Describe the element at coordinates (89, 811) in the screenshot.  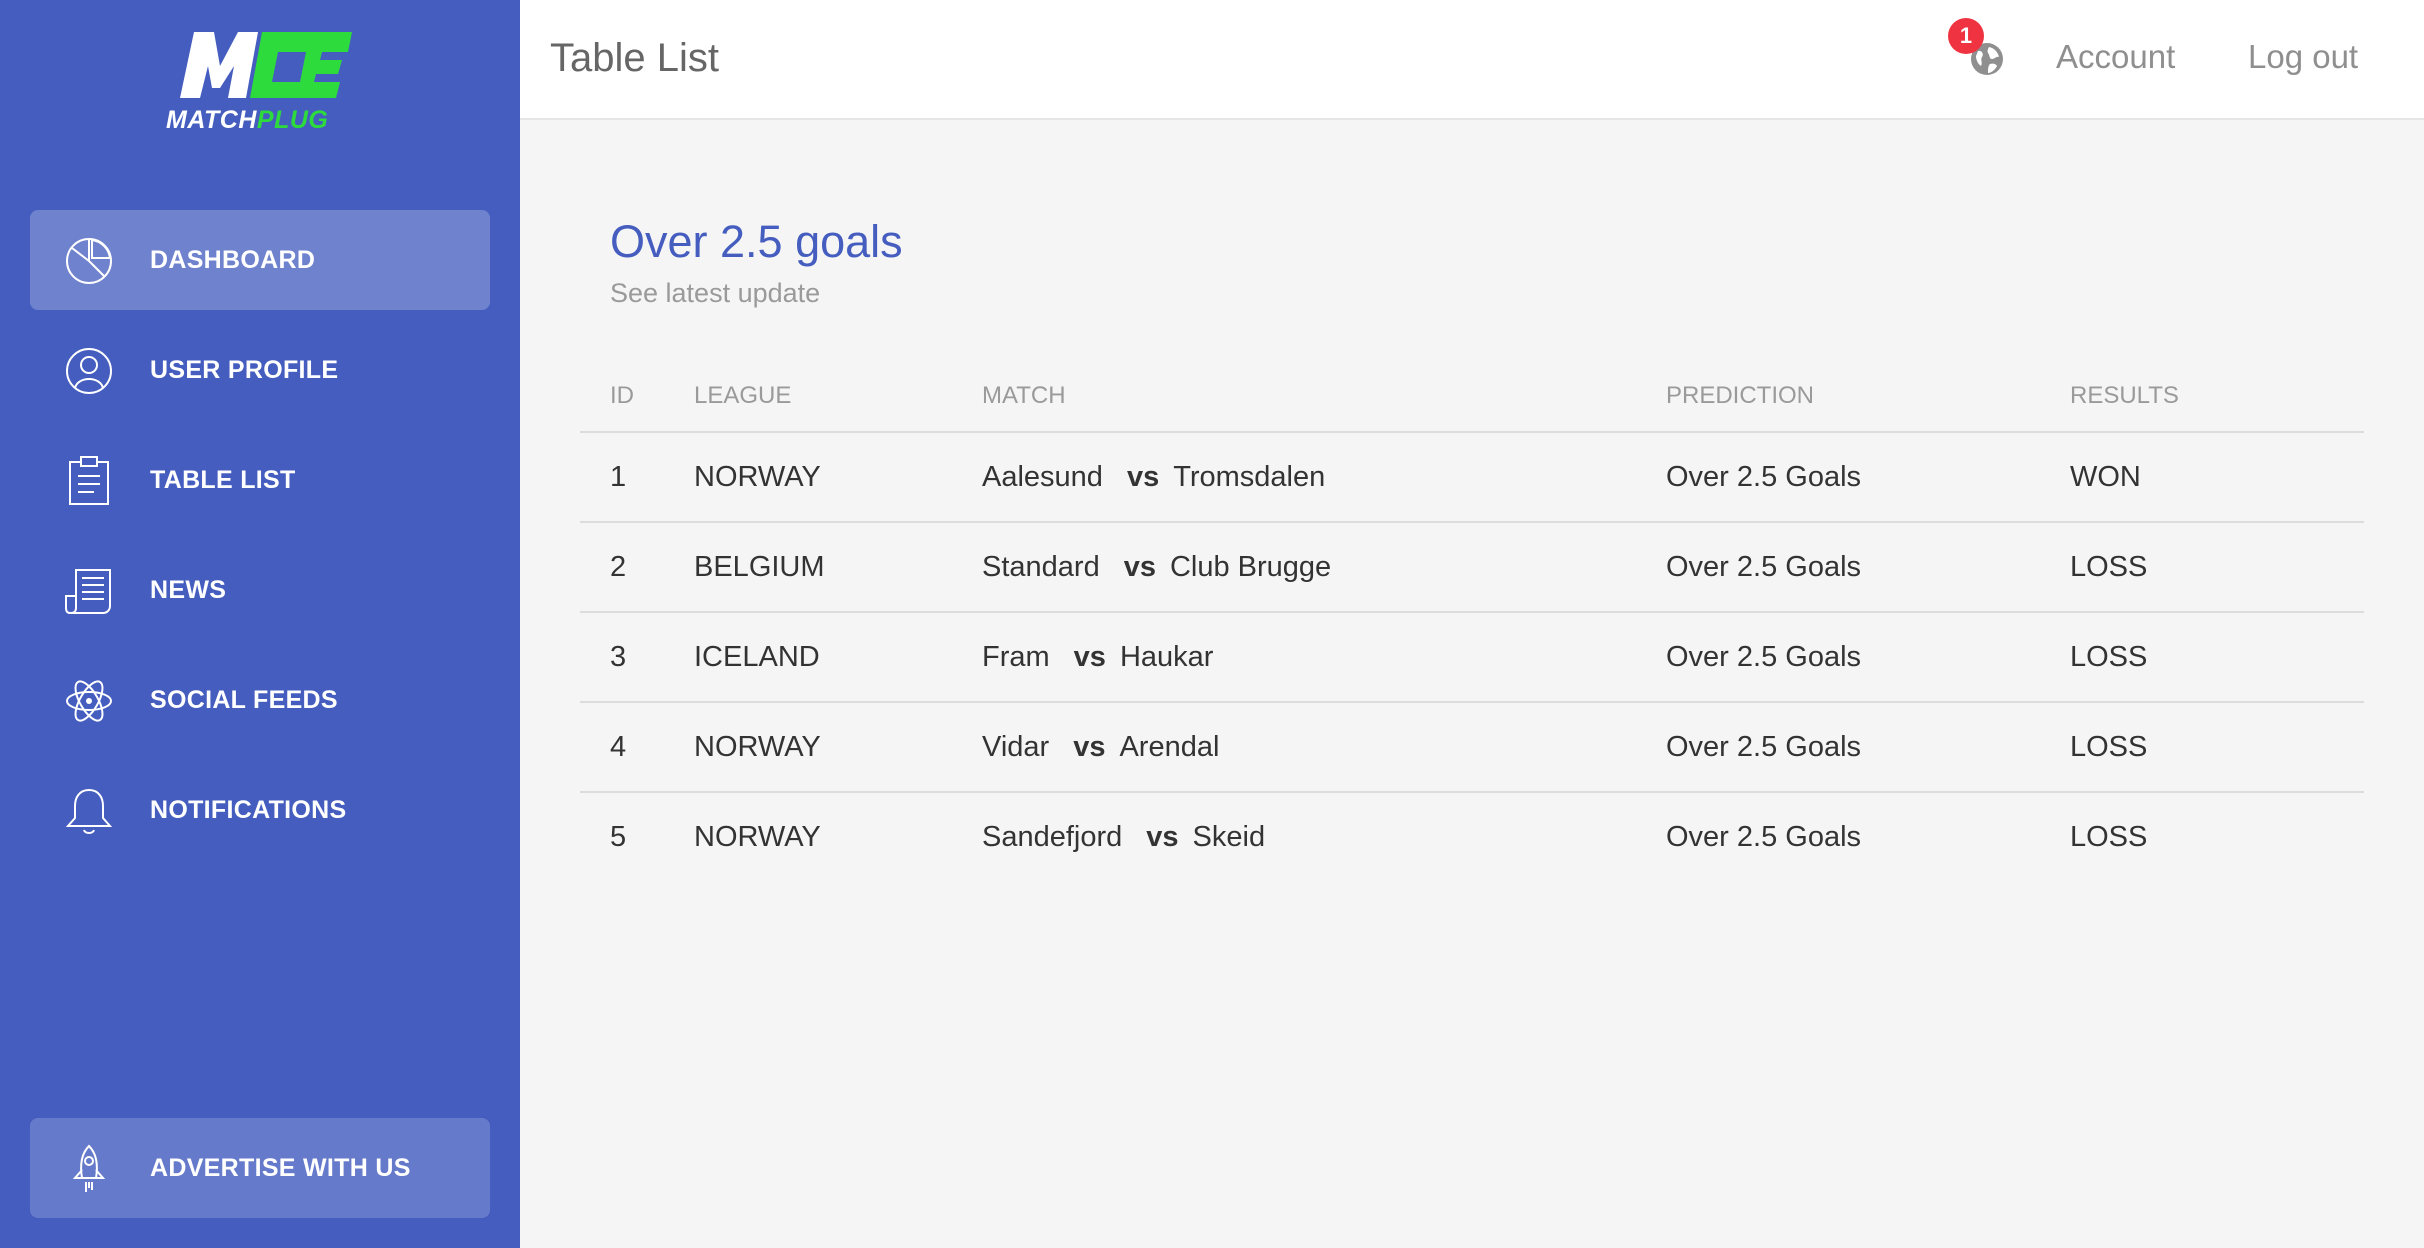
I see `bell-icon` at that location.